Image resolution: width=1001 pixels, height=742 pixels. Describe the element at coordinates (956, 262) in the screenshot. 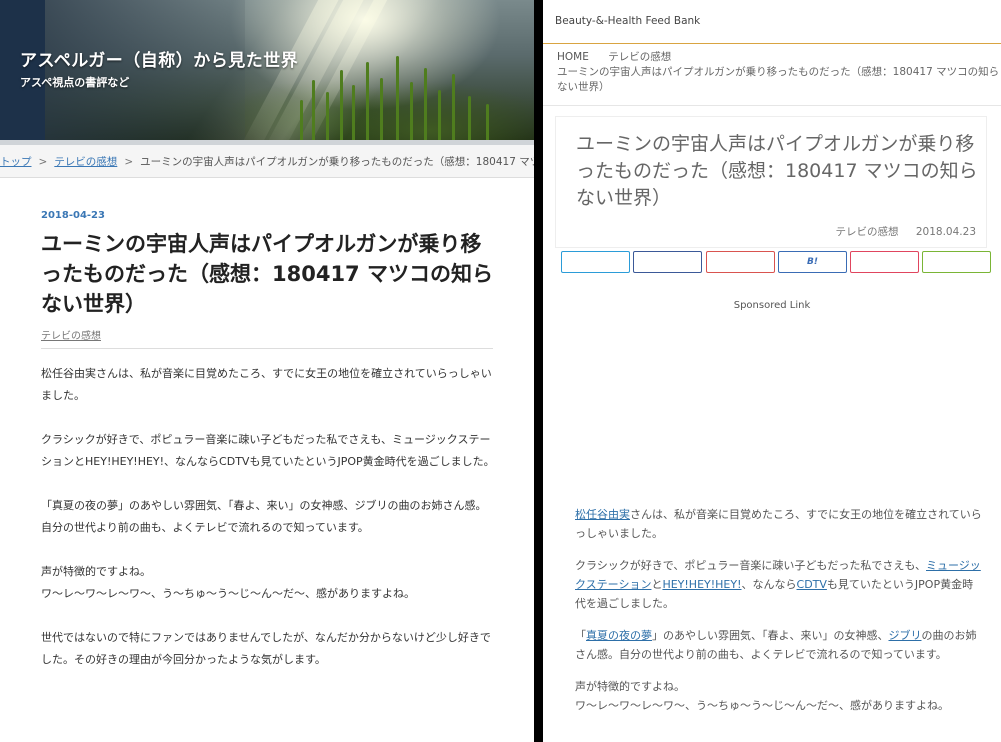

I see `line-share-button` at that location.